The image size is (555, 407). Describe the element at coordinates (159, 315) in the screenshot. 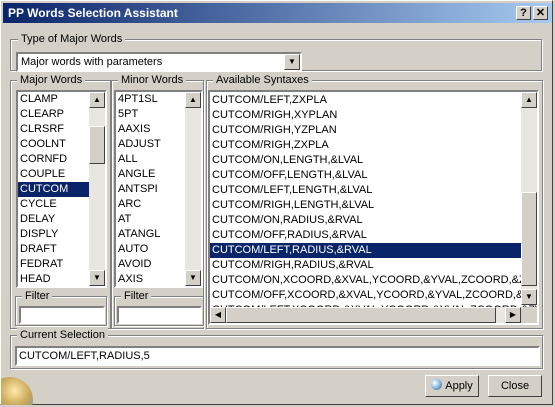

I see `minor-filter-input` at that location.